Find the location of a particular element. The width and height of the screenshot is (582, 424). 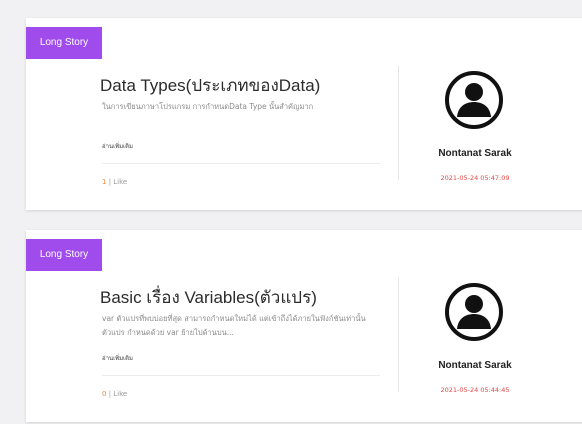

post-title: Data Types(ประเภทของData) is located at coordinates (210, 85).